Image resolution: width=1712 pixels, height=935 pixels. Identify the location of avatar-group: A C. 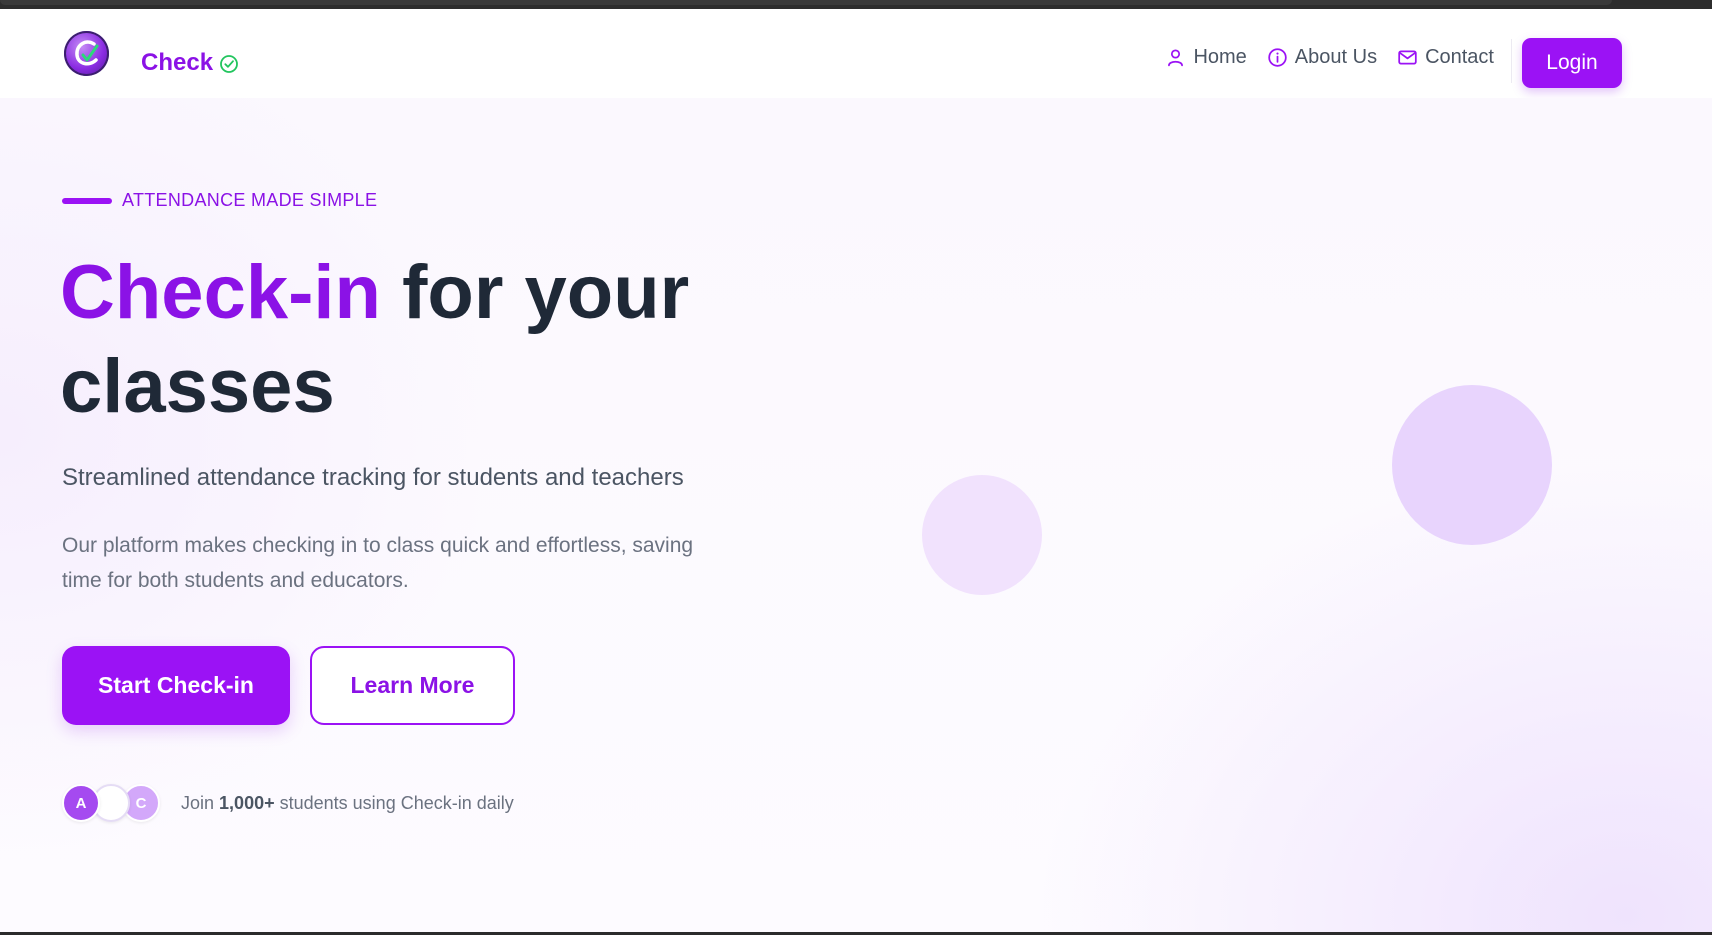
(112, 804).